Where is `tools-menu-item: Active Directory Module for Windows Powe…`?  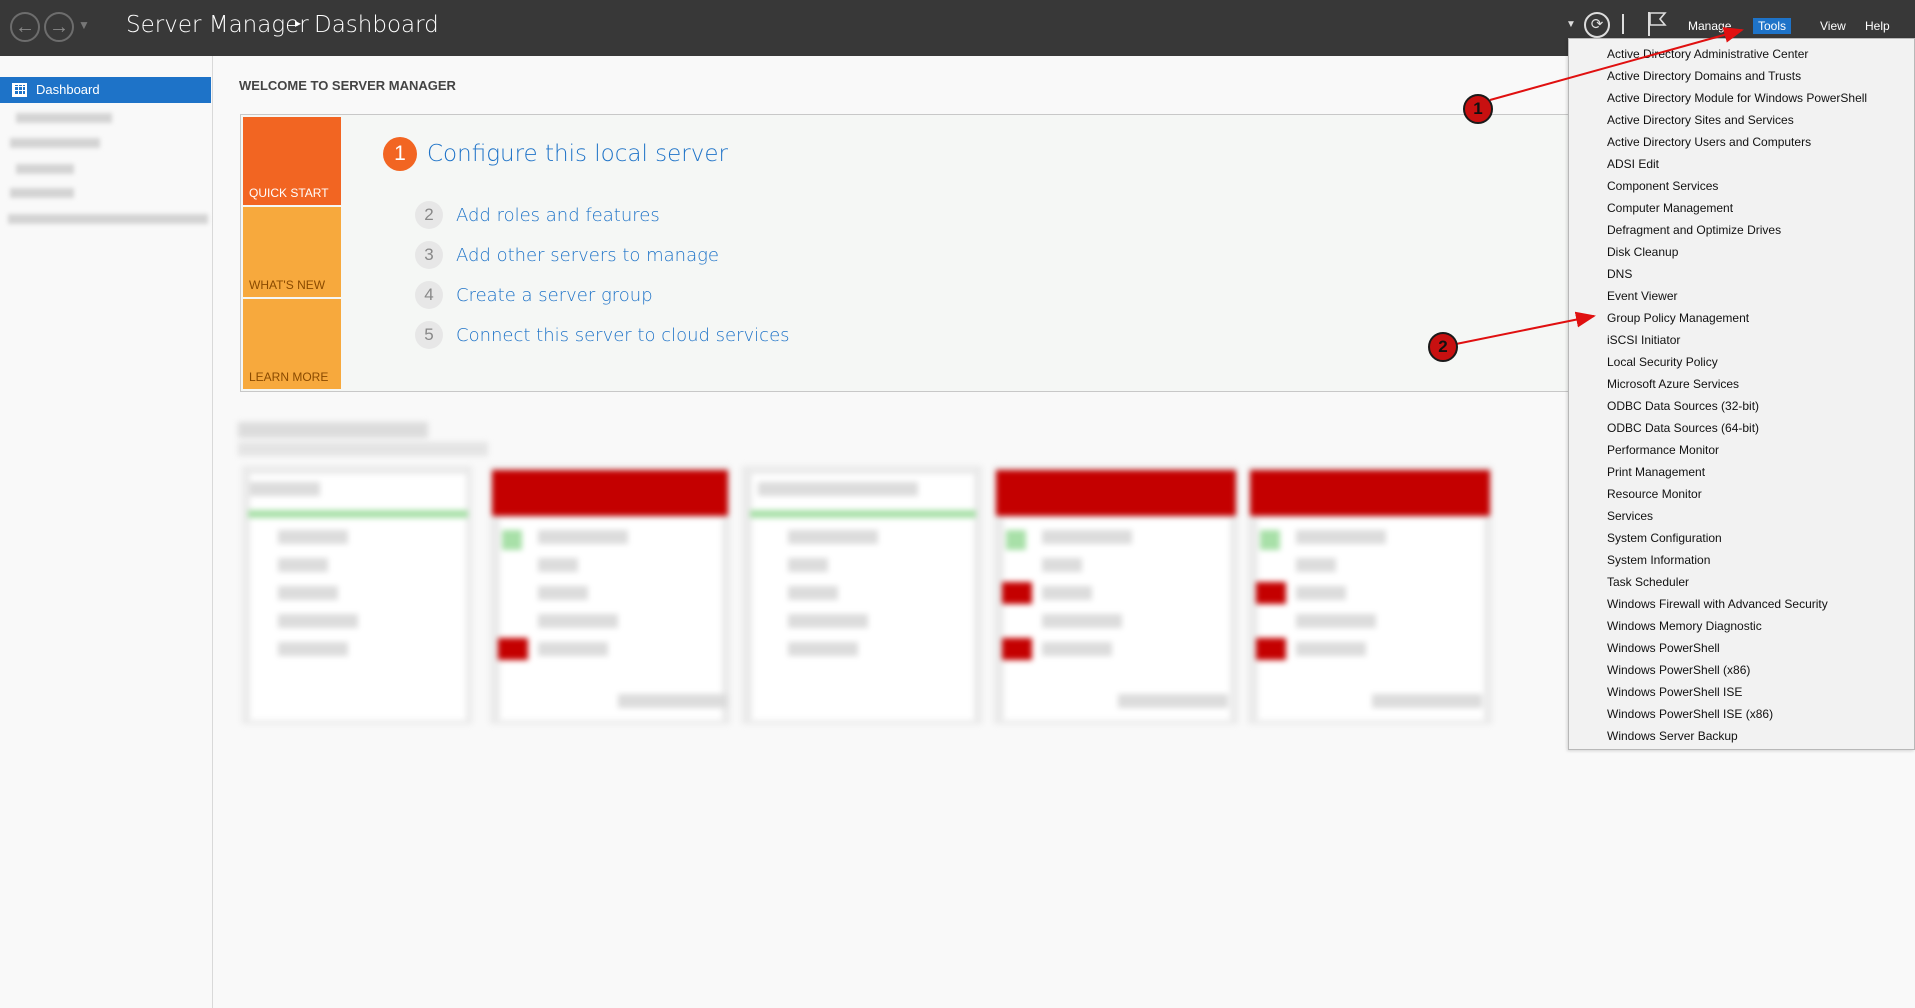
tools-menu-item: Active Directory Module for Windows Powe… is located at coordinates (1741, 98).